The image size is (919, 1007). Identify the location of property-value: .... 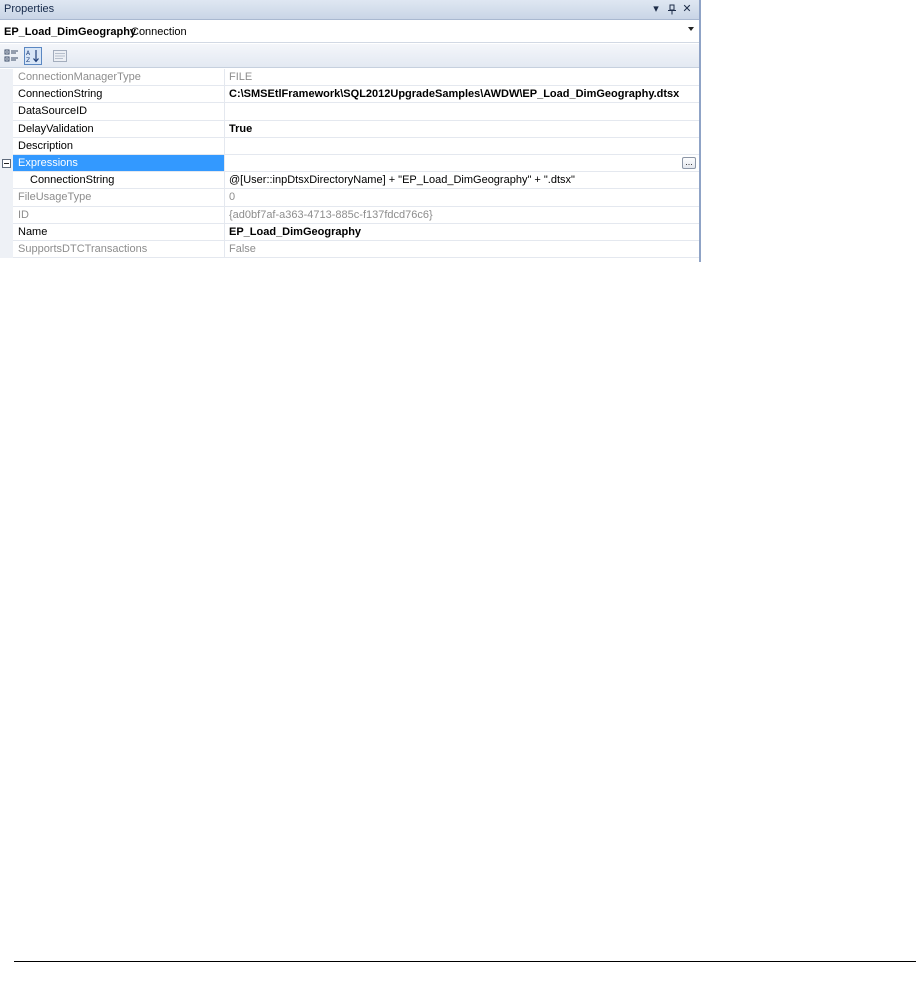
(462, 164).